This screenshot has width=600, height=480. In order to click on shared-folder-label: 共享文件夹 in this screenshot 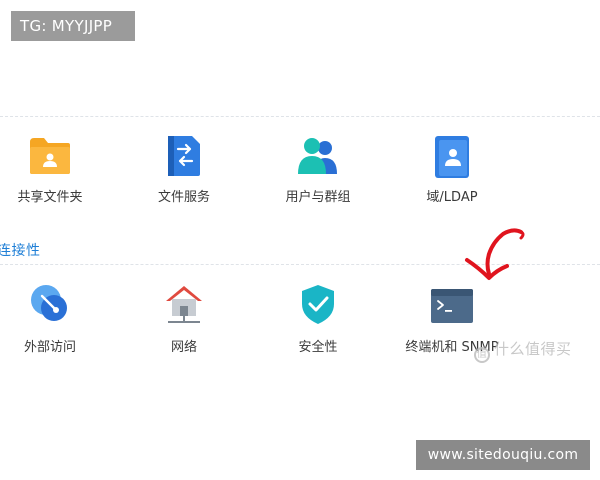, I will do `click(50, 197)`.